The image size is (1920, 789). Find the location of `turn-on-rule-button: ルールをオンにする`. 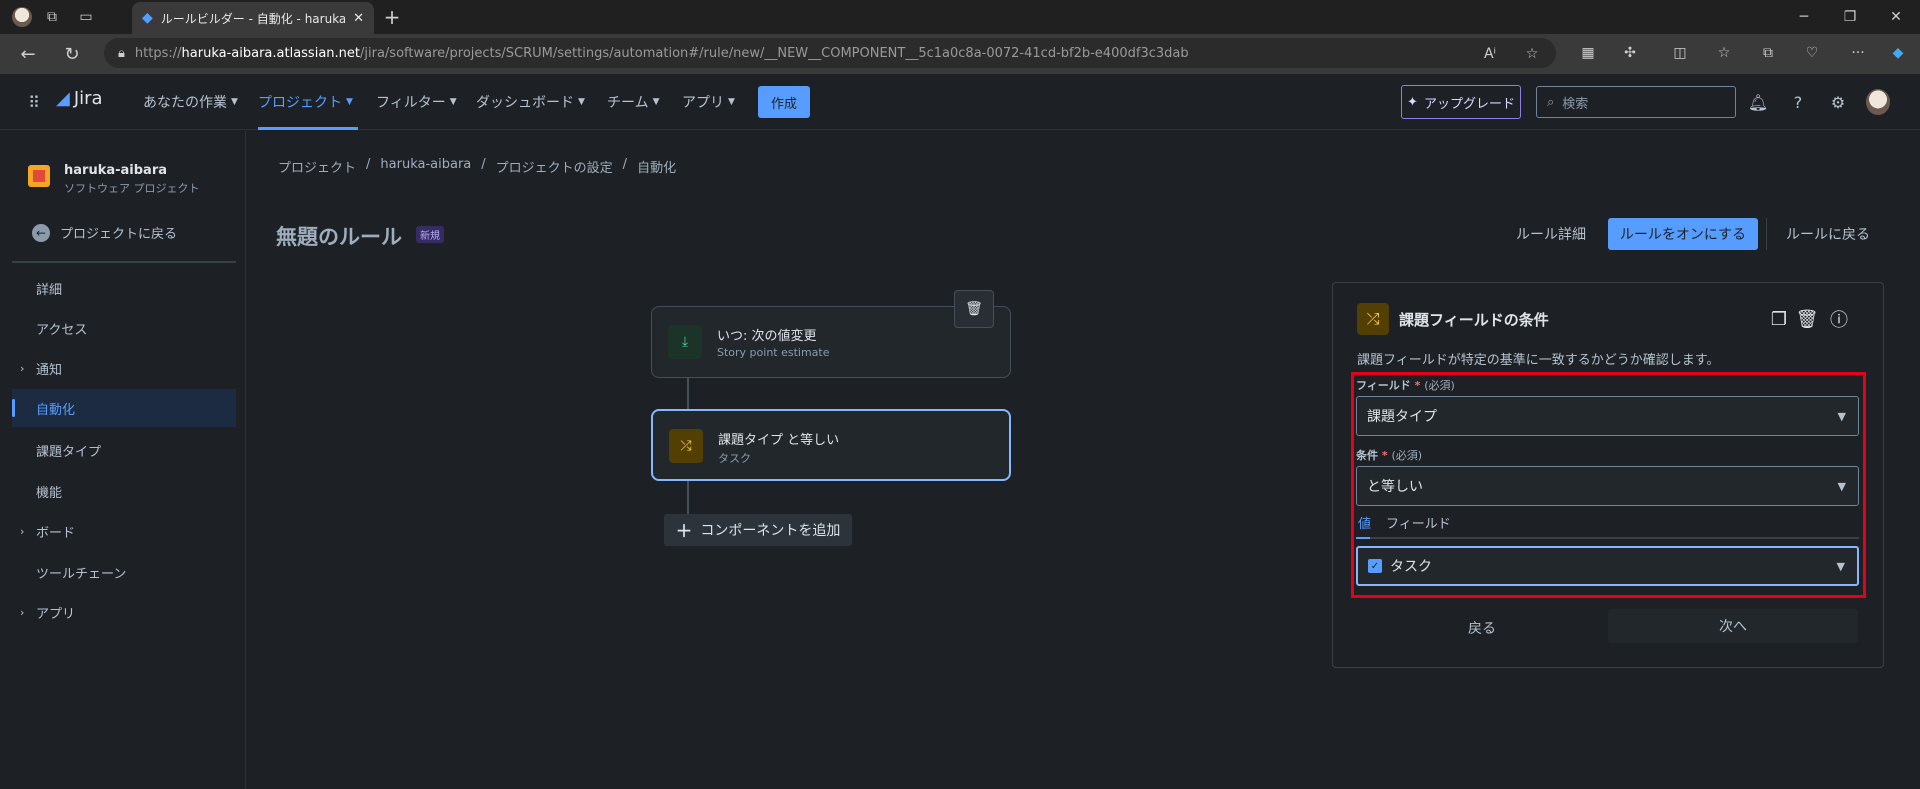

turn-on-rule-button: ルールをオンにする is located at coordinates (1683, 234).